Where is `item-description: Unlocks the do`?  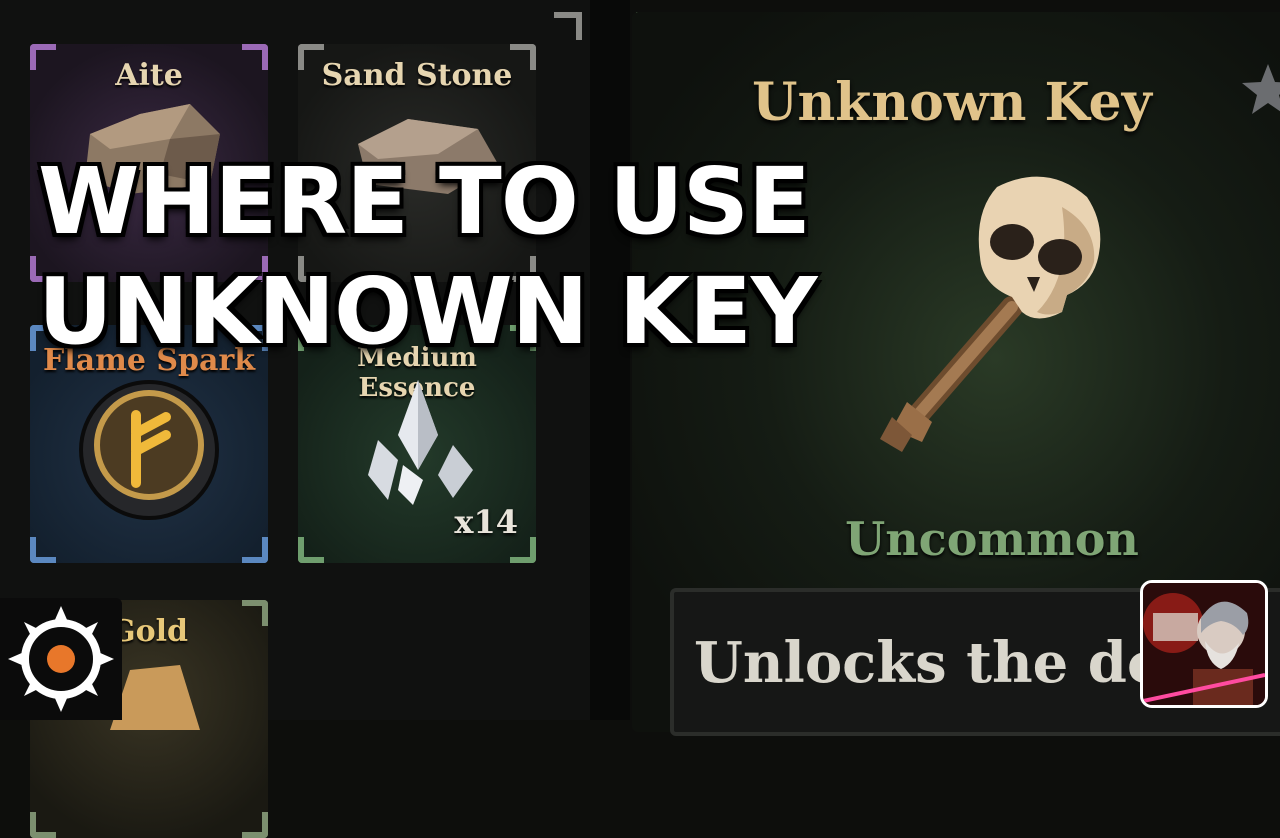 item-description: Unlocks the do is located at coordinates (929, 663).